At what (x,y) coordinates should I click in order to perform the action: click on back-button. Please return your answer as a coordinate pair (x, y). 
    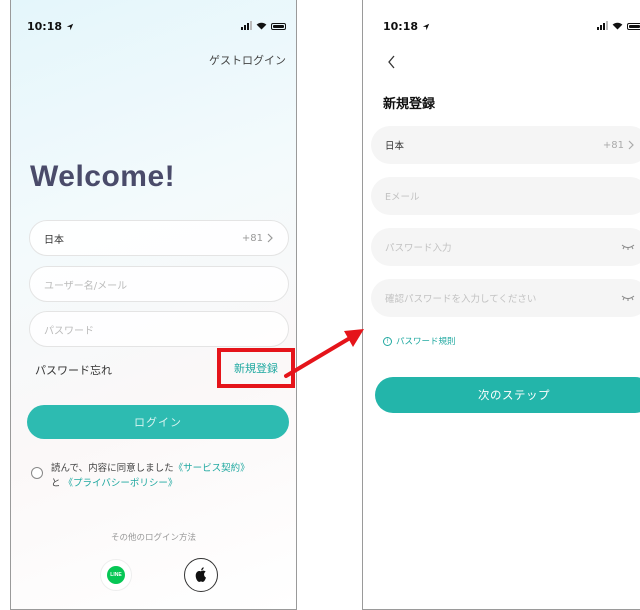
    Looking at the image, I should click on (391, 62).